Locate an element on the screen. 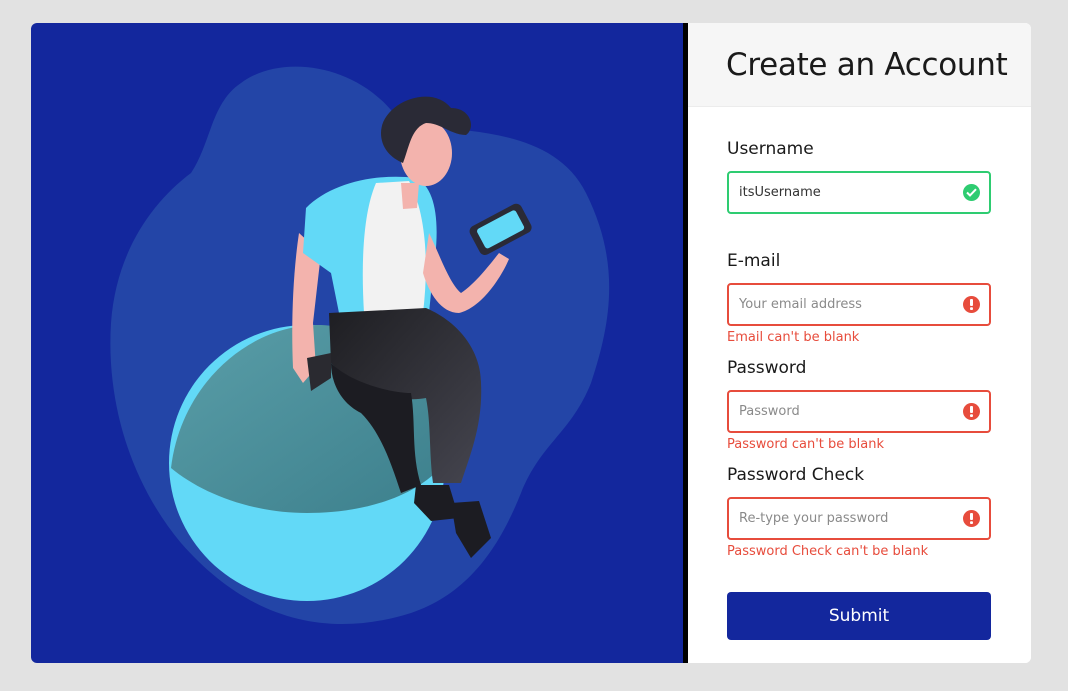 The height and width of the screenshot is (691, 1068). form-header: Create an Account is located at coordinates (859, 65).